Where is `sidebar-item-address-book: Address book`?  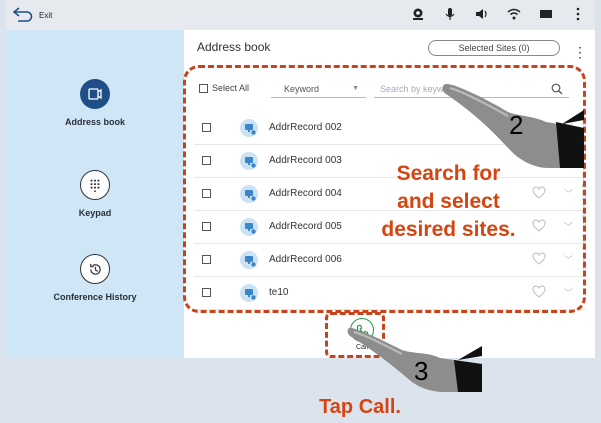
sidebar-item-address-book: Address book is located at coordinates (95, 103).